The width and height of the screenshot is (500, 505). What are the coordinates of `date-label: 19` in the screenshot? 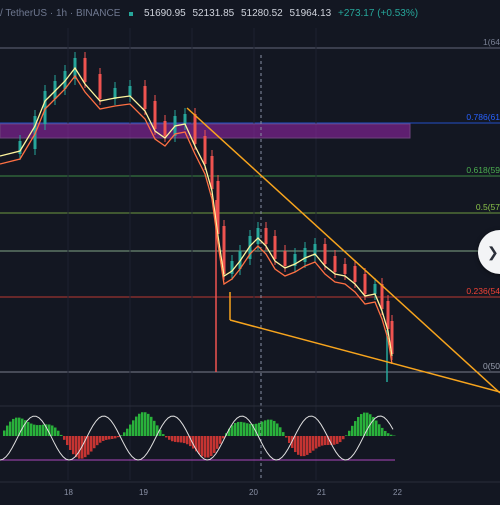 It's located at (143, 492).